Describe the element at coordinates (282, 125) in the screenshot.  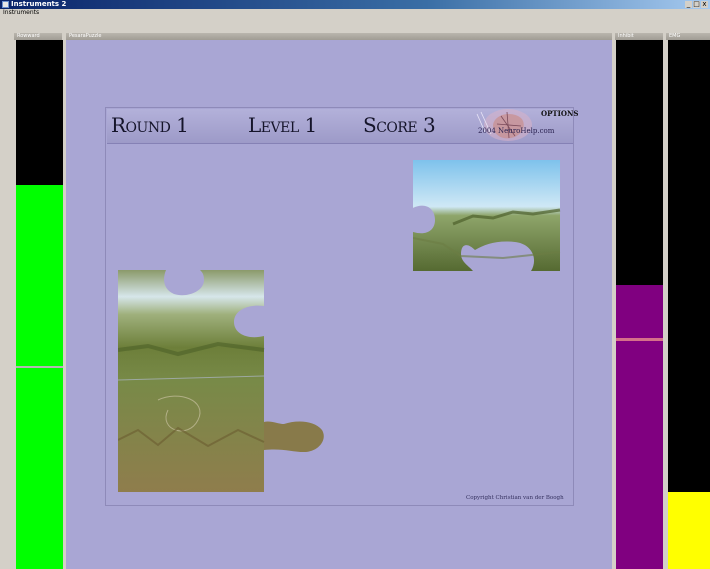
I see `level-label: Level 1` at that location.